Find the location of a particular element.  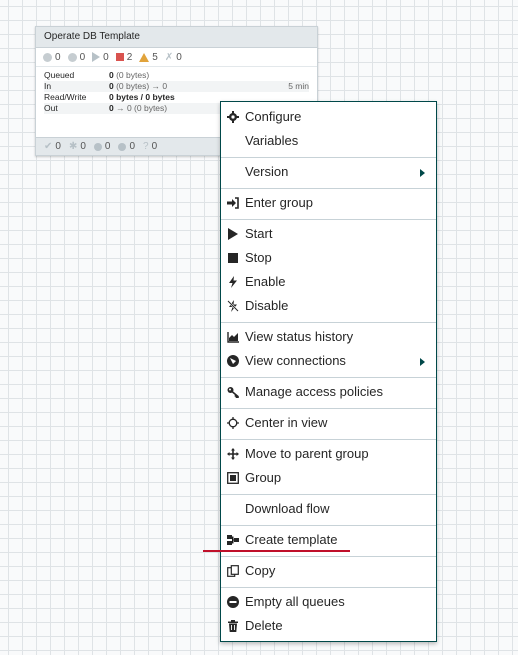

menu-item-copy: Copy is located at coordinates (328, 571).